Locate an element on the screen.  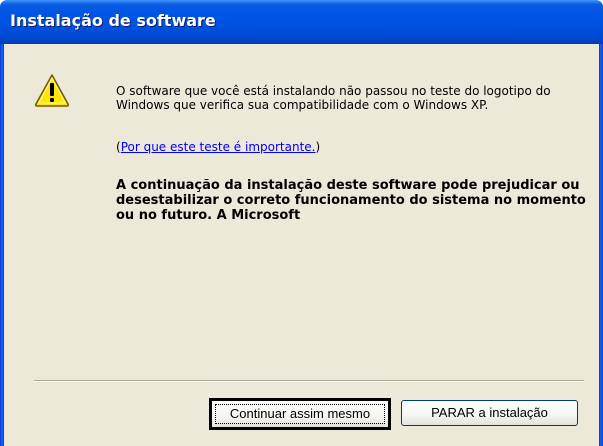
continue-anyway-button: Continuar assim mesmo is located at coordinates (300, 414).